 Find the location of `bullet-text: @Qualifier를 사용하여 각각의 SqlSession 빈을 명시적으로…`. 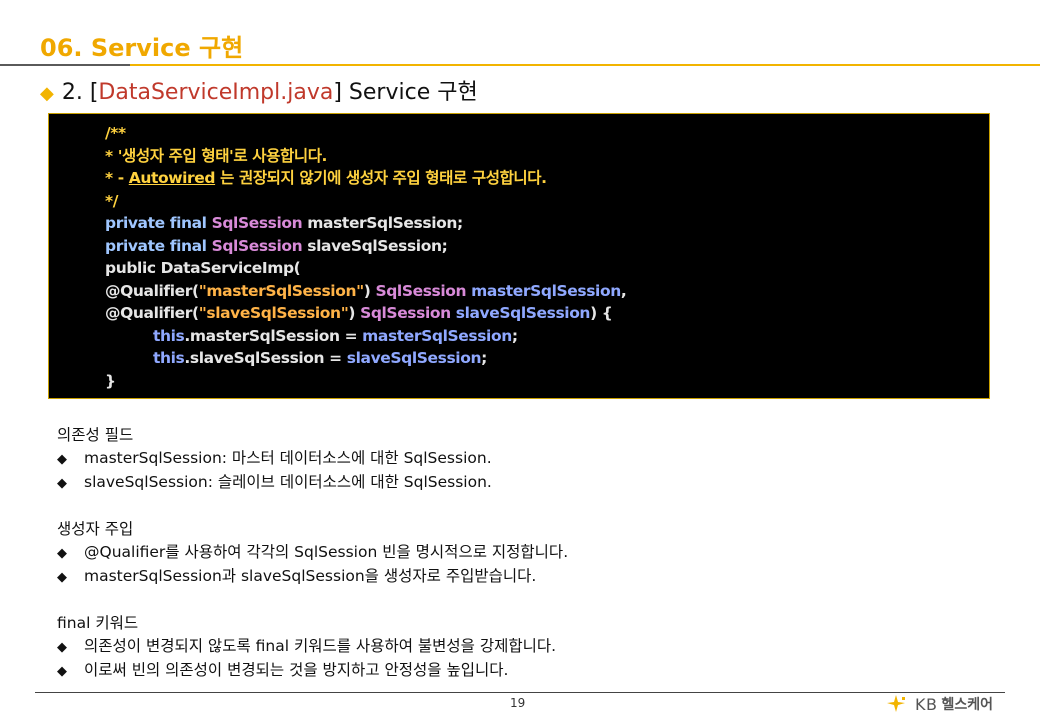

bullet-text: @Qualifier를 사용하여 각각의 SqlSession 빈을 명시적으로… is located at coordinates (326, 551).